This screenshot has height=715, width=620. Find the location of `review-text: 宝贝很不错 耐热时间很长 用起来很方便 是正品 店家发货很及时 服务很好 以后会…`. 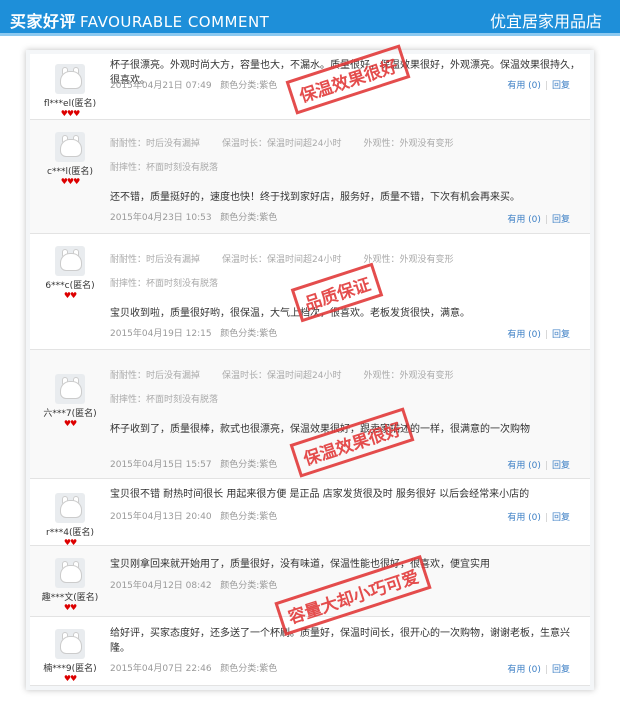

review-text: 宝贝很不错 耐热时间很长 用起来很方便 是正品 店家发货很及时 服务很好 以后会… is located at coordinates (320, 494).